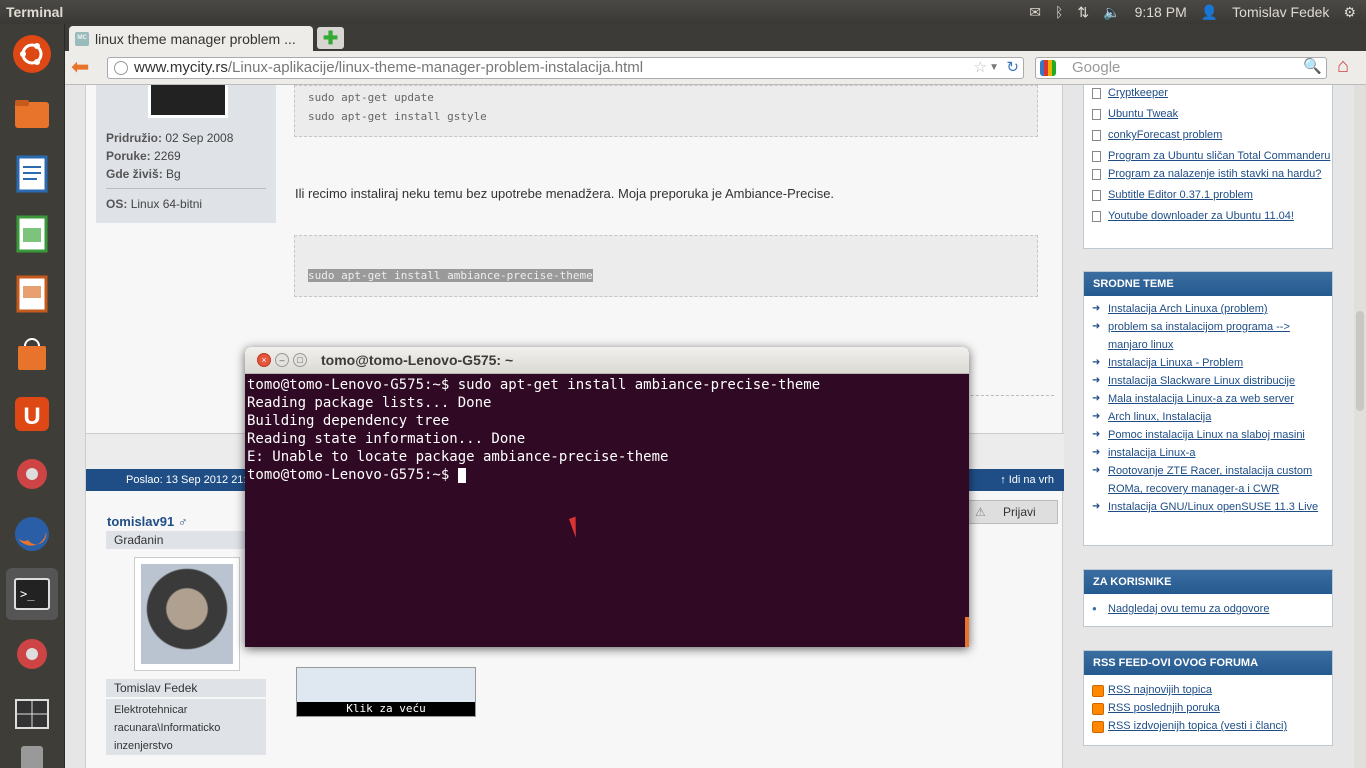 This screenshot has width=1366, height=768. I want to click on maximize-icon: □, so click(300, 360).